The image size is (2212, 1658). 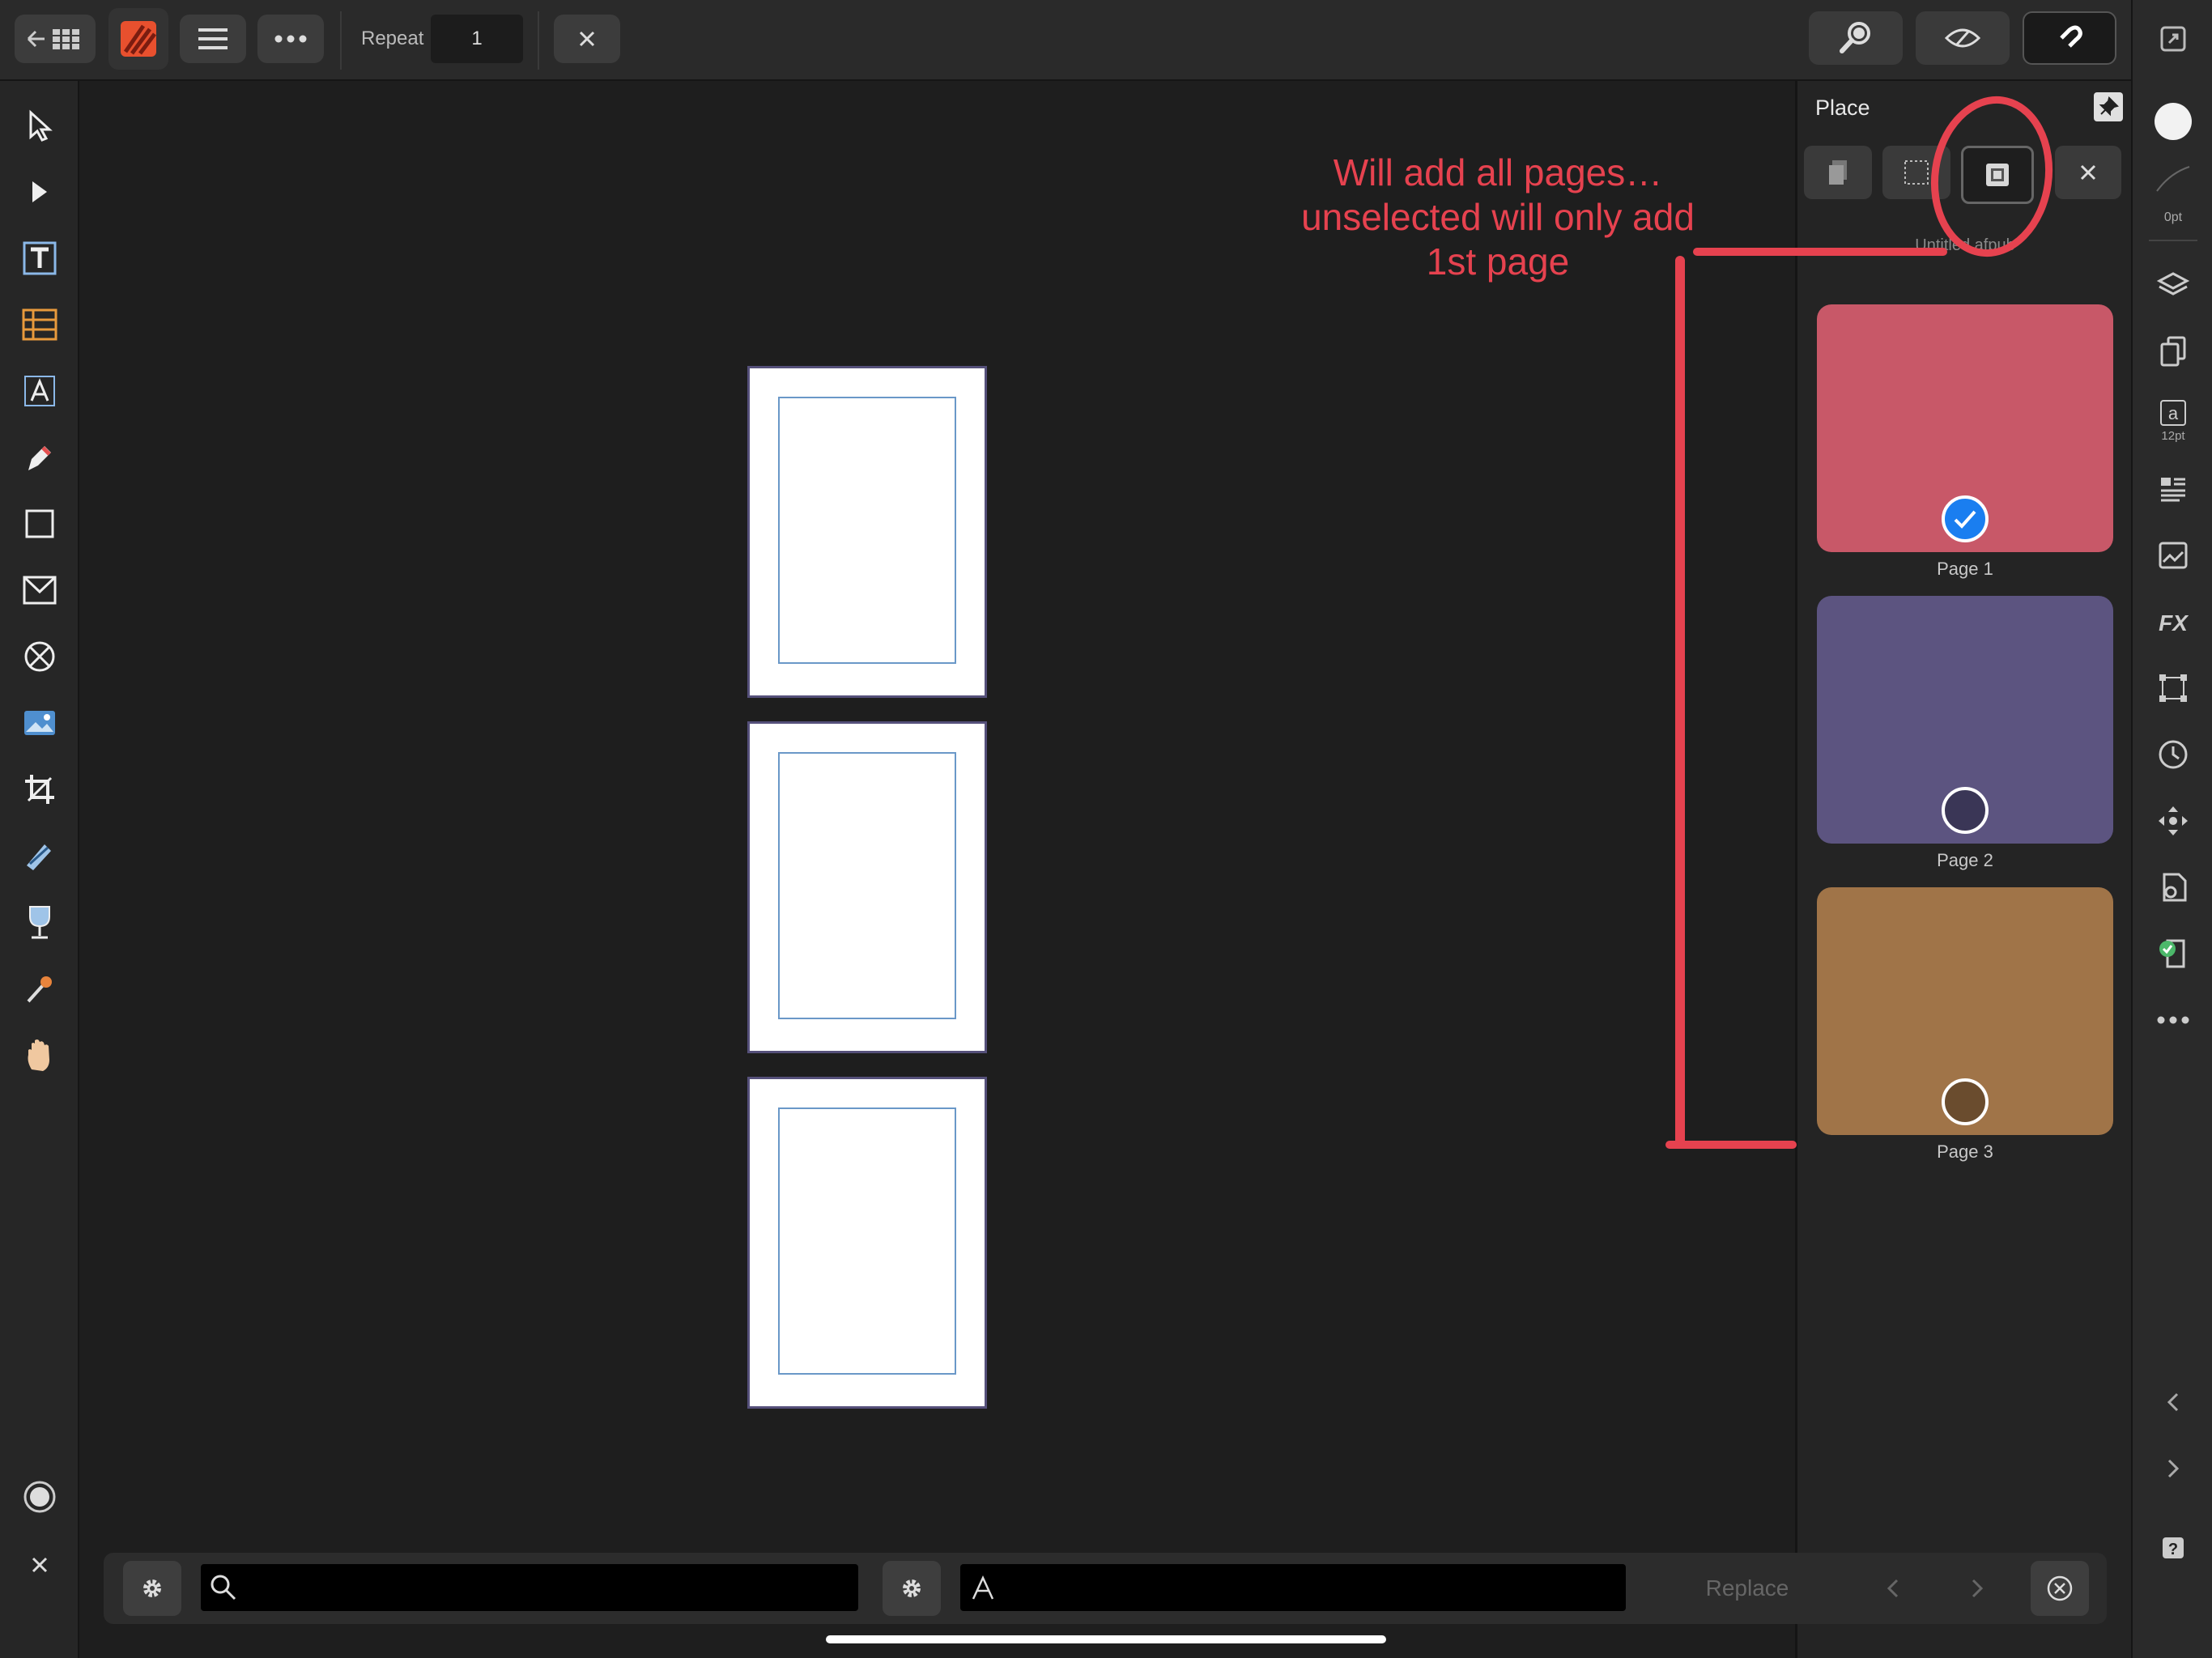 I want to click on annotation-line-3: 1st page, so click(x=1498, y=261).